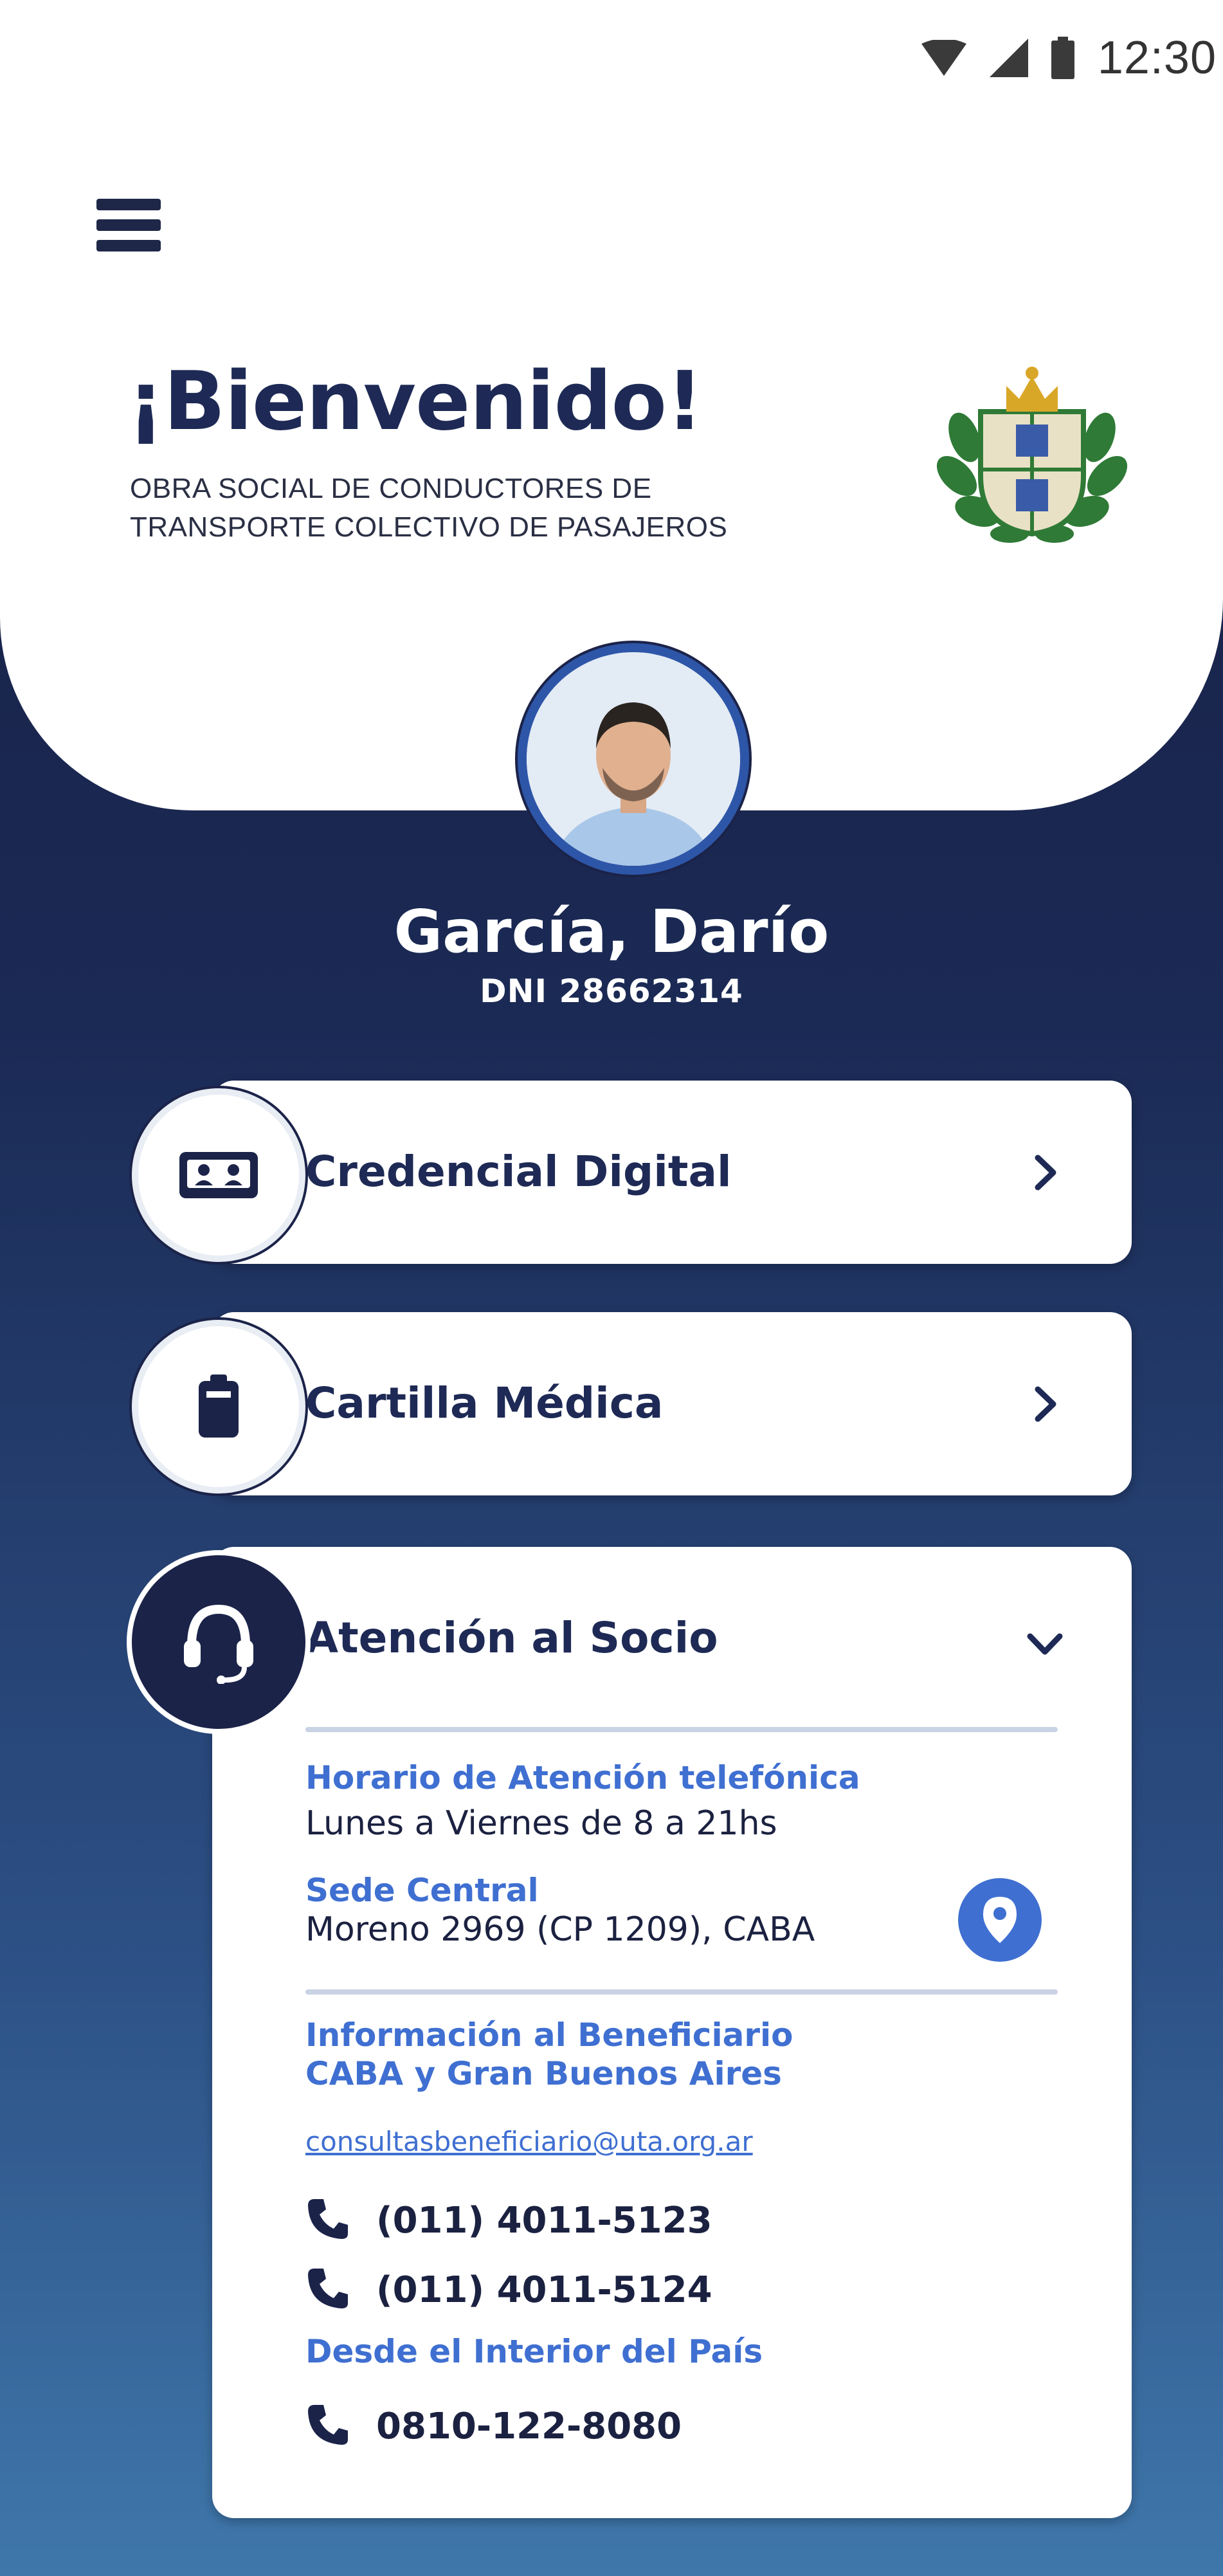 This screenshot has width=1223, height=2576. What do you see at coordinates (612, 991) in the screenshot?
I see `user-dni: DNI 28662314` at bounding box center [612, 991].